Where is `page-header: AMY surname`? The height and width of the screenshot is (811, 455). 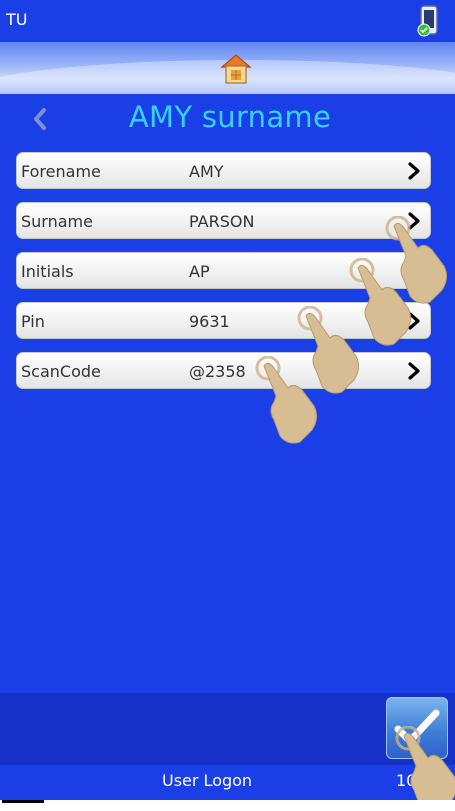 page-header: AMY surname is located at coordinates (227, 120).